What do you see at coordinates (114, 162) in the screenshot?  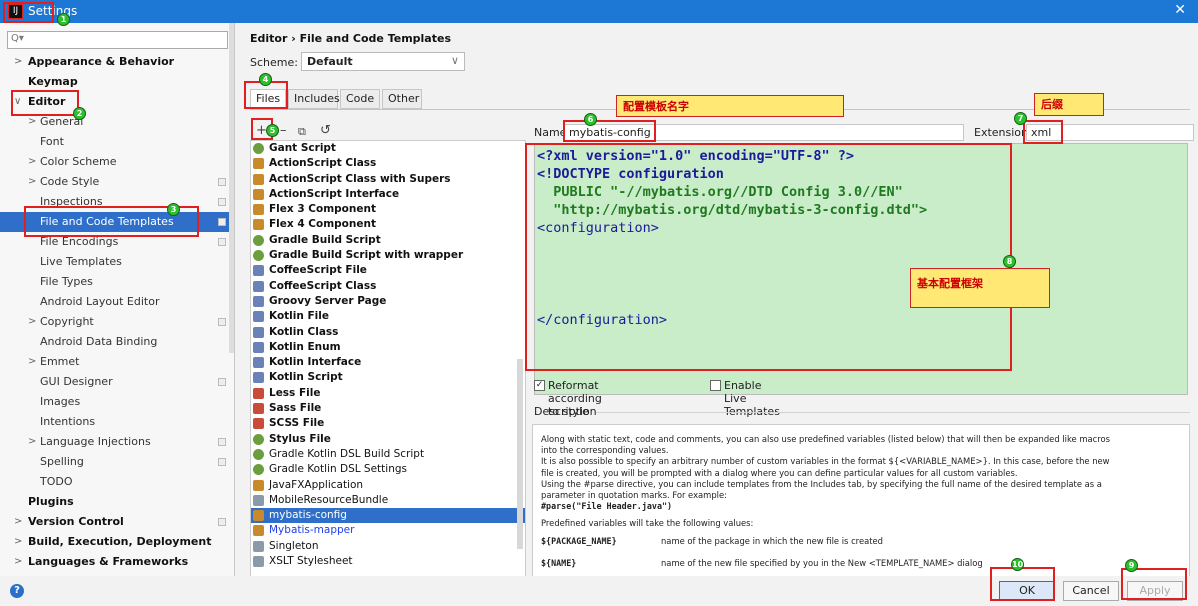 I see `sidebar-item: > Color Scheme` at bounding box center [114, 162].